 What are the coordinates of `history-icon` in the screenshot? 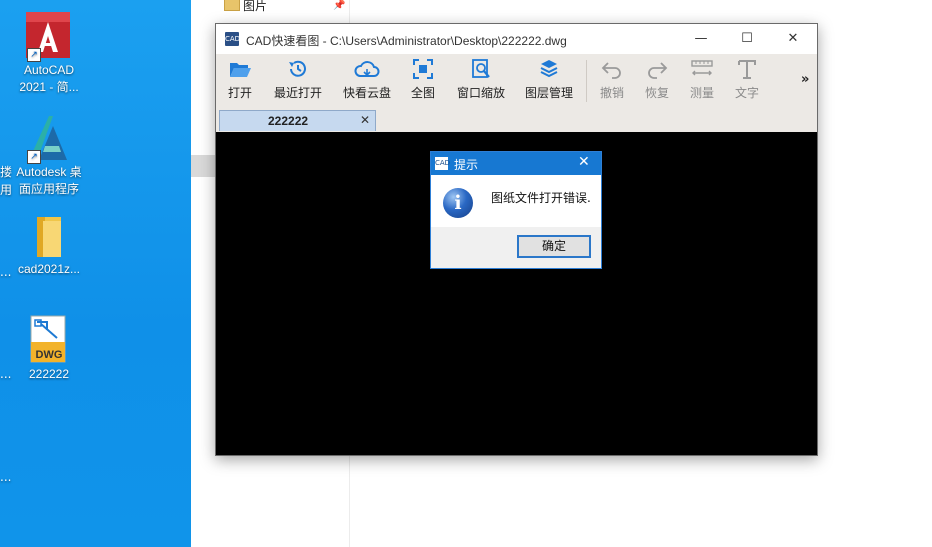 It's located at (297, 68).